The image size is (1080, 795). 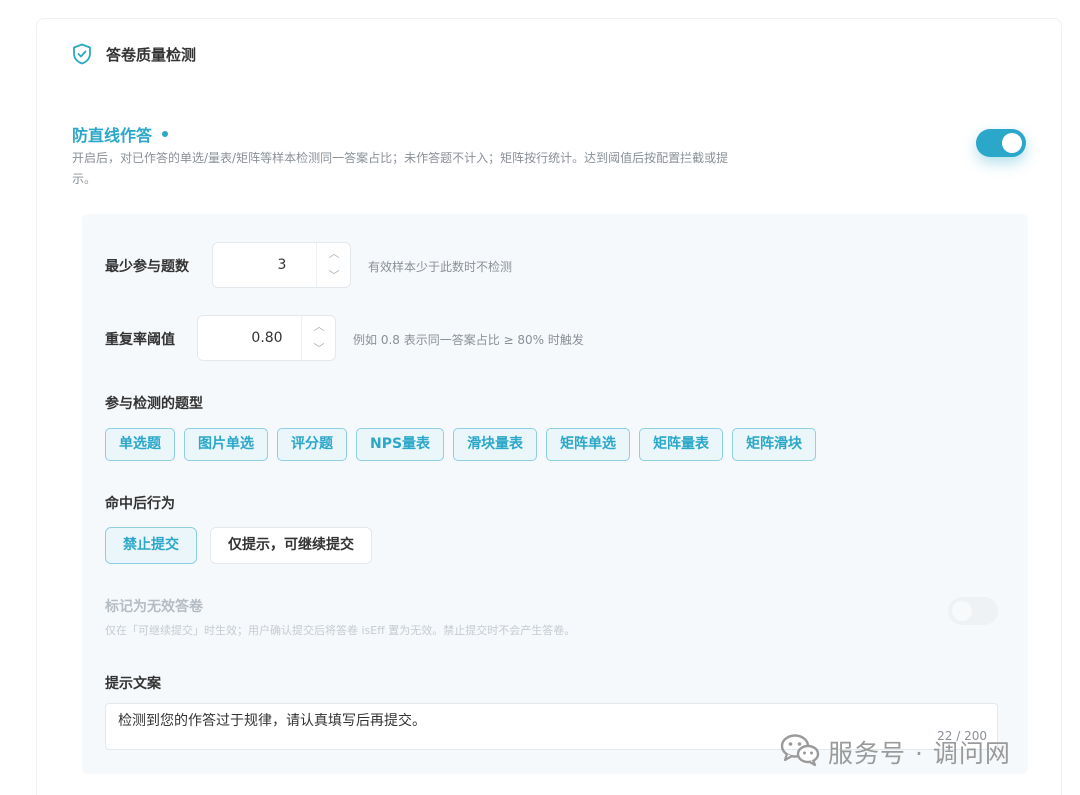 What do you see at coordinates (140, 444) in the screenshot?
I see `tag-single-choice: 单选题` at bounding box center [140, 444].